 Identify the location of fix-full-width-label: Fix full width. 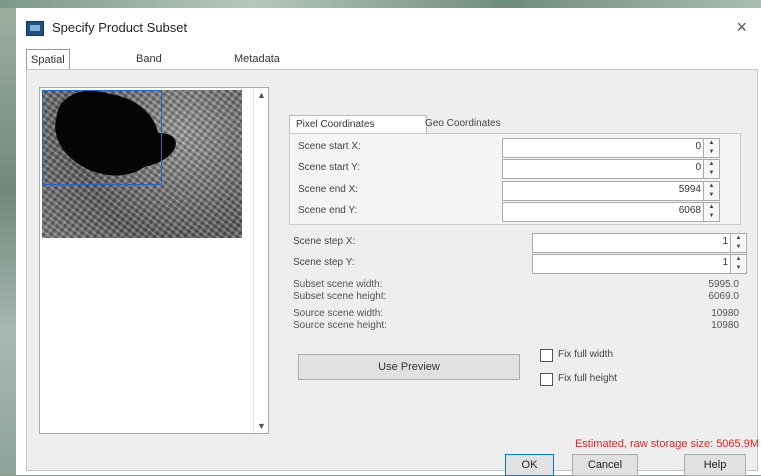
(586, 354).